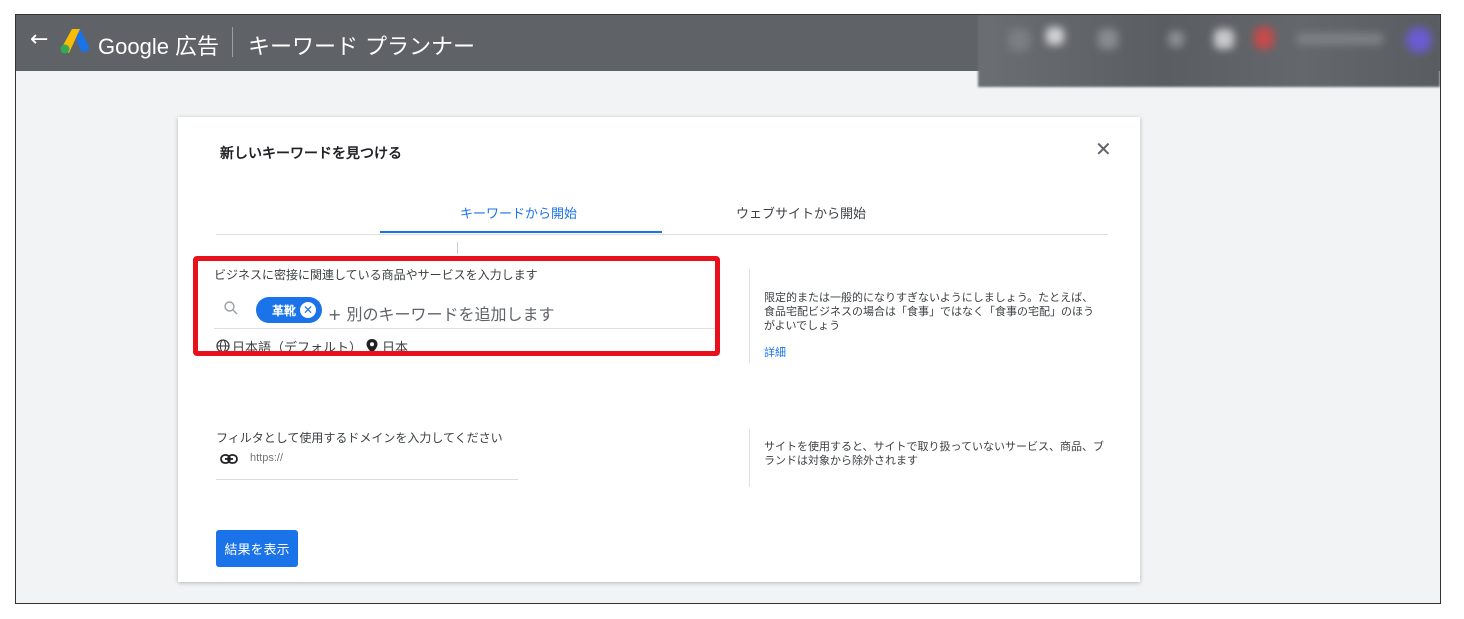  I want to click on dialog-title: 新しいキーワードを見つける, so click(311, 154).